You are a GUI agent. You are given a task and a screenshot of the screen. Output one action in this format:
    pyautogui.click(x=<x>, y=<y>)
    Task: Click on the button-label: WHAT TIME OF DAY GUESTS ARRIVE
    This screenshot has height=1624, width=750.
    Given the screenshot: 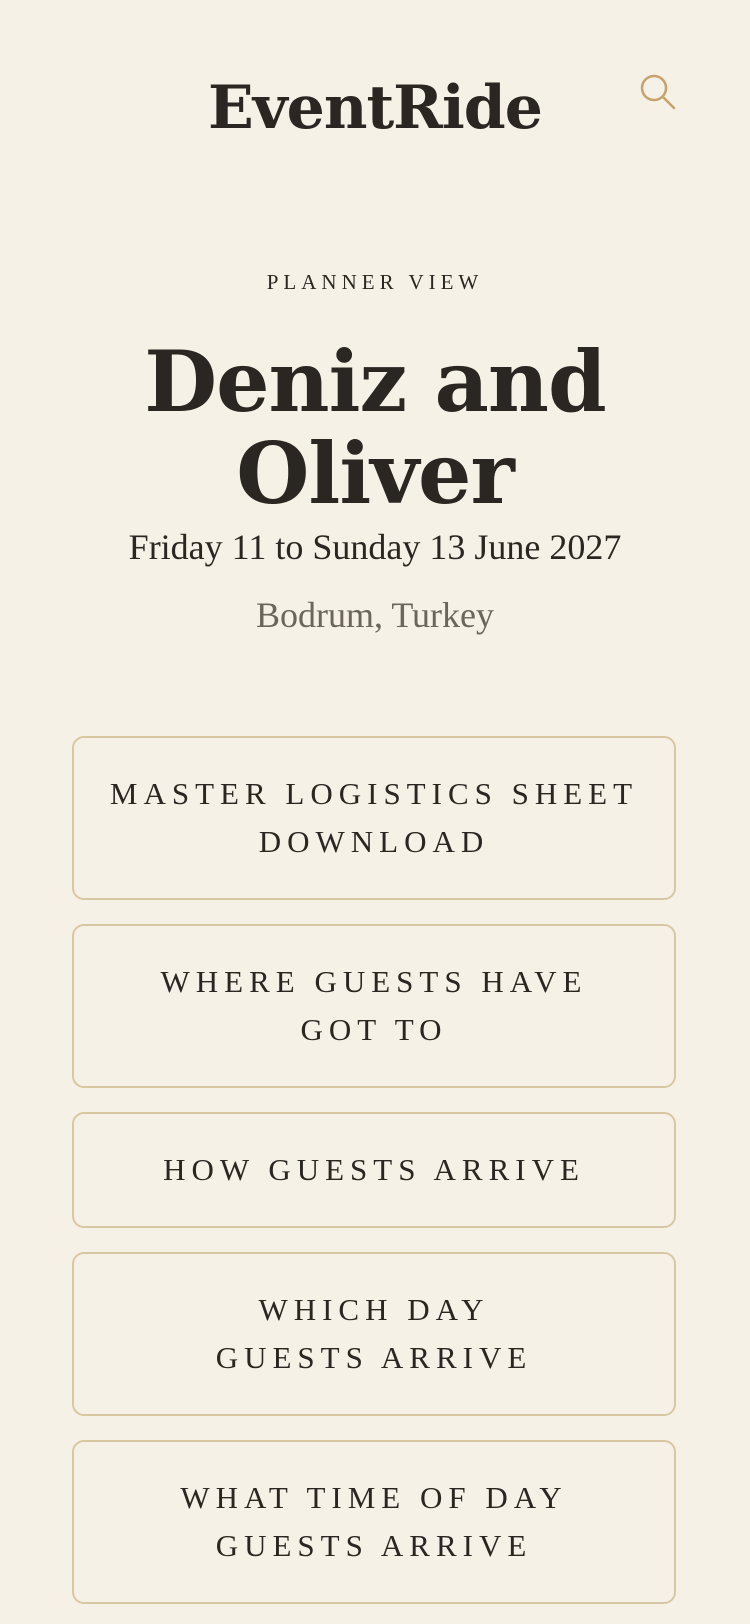 What is the action you would take?
    pyautogui.click(x=374, y=1521)
    